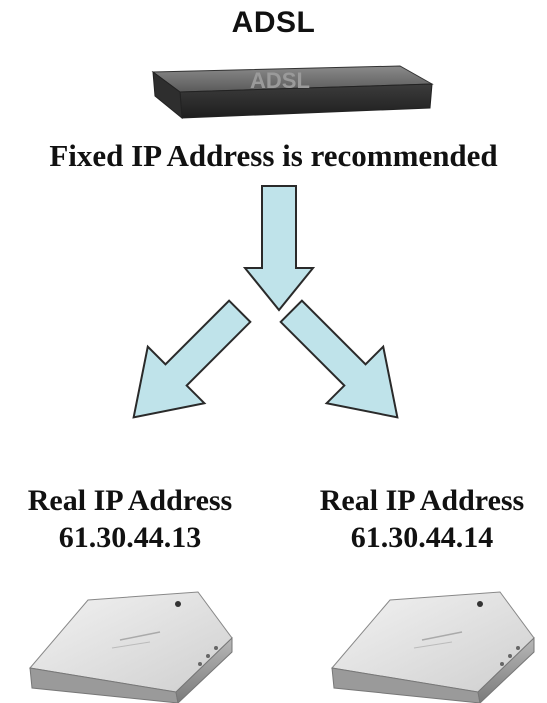 The width and height of the screenshot is (547, 703). What do you see at coordinates (130, 537) in the screenshot?
I see `device-left-ip: 61.30.44.13` at bounding box center [130, 537].